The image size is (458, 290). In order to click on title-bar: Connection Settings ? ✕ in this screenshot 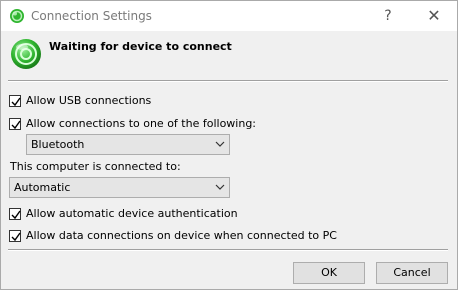, I will do `click(229, 16)`.